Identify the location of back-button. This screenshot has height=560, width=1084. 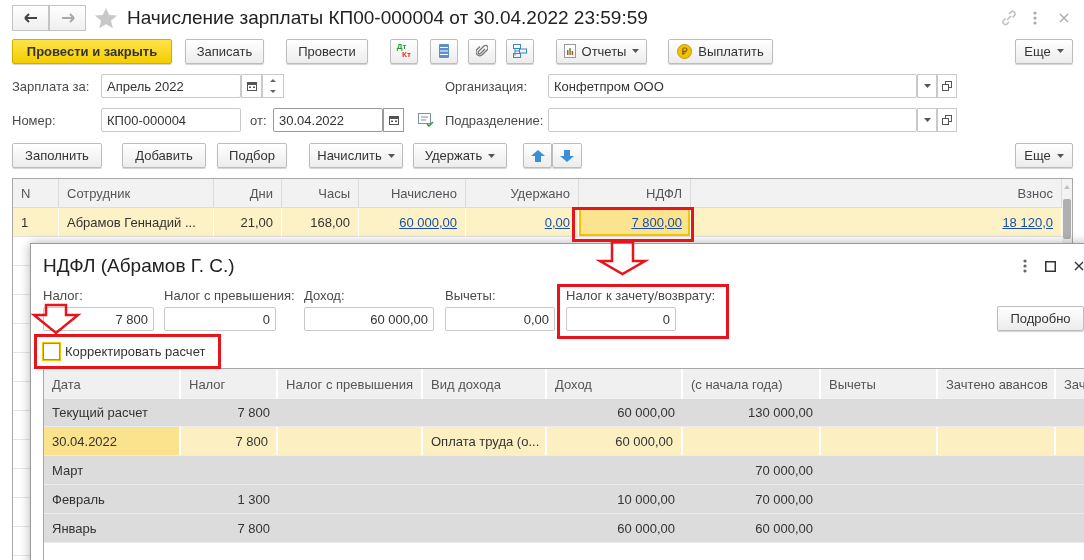
(30, 18).